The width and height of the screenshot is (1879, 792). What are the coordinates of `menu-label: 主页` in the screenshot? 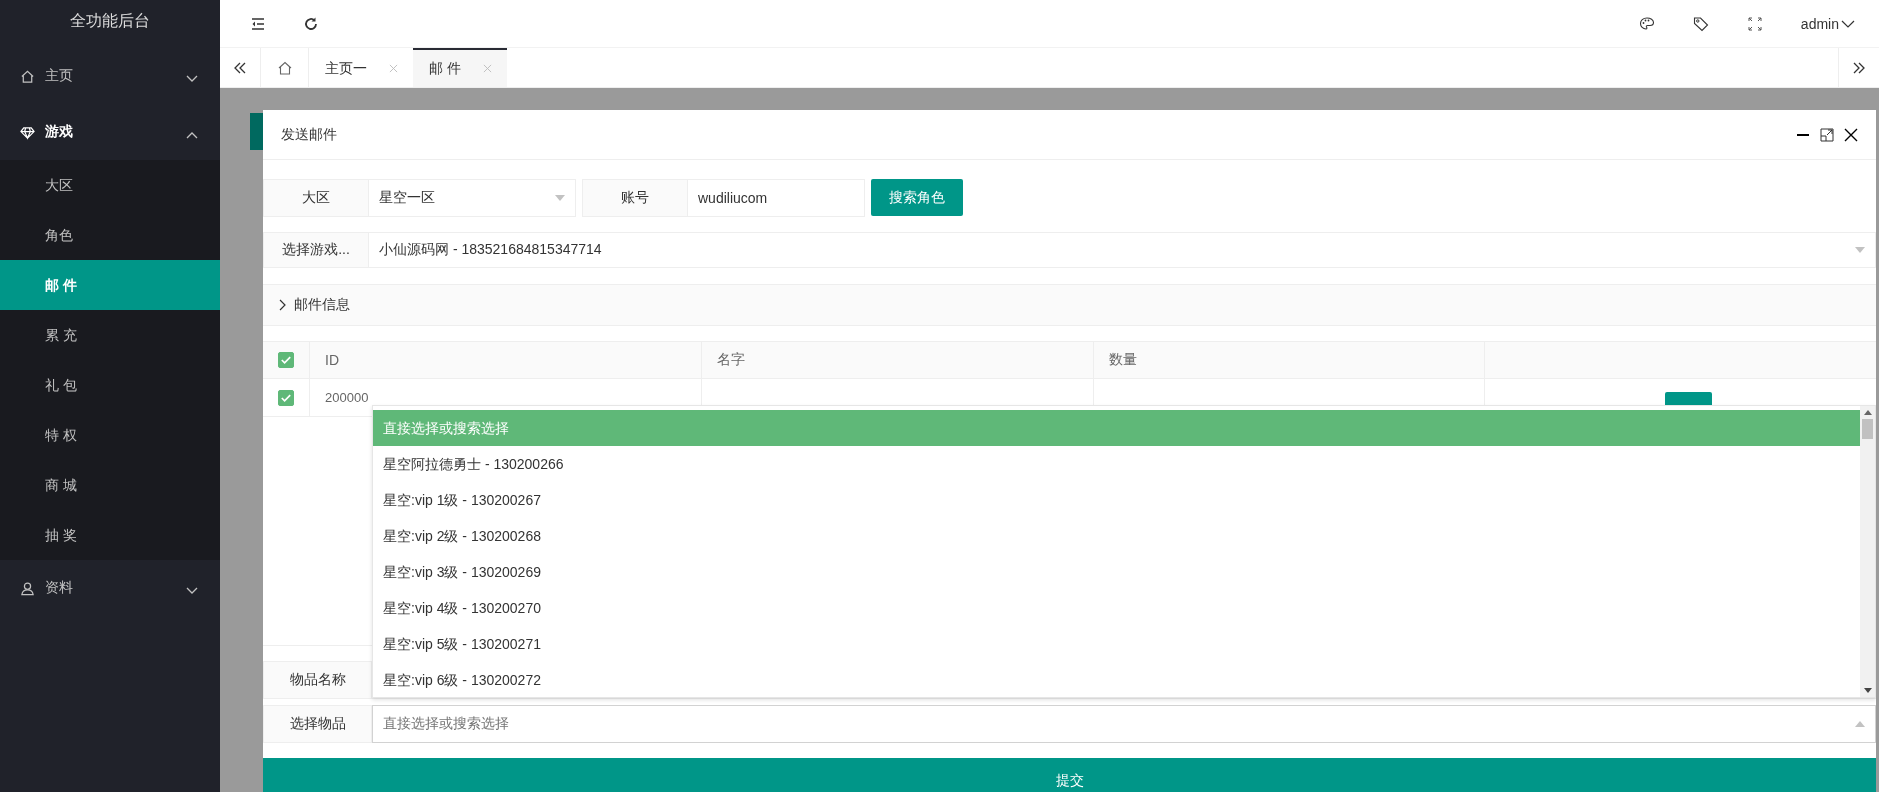 It's located at (59, 76).